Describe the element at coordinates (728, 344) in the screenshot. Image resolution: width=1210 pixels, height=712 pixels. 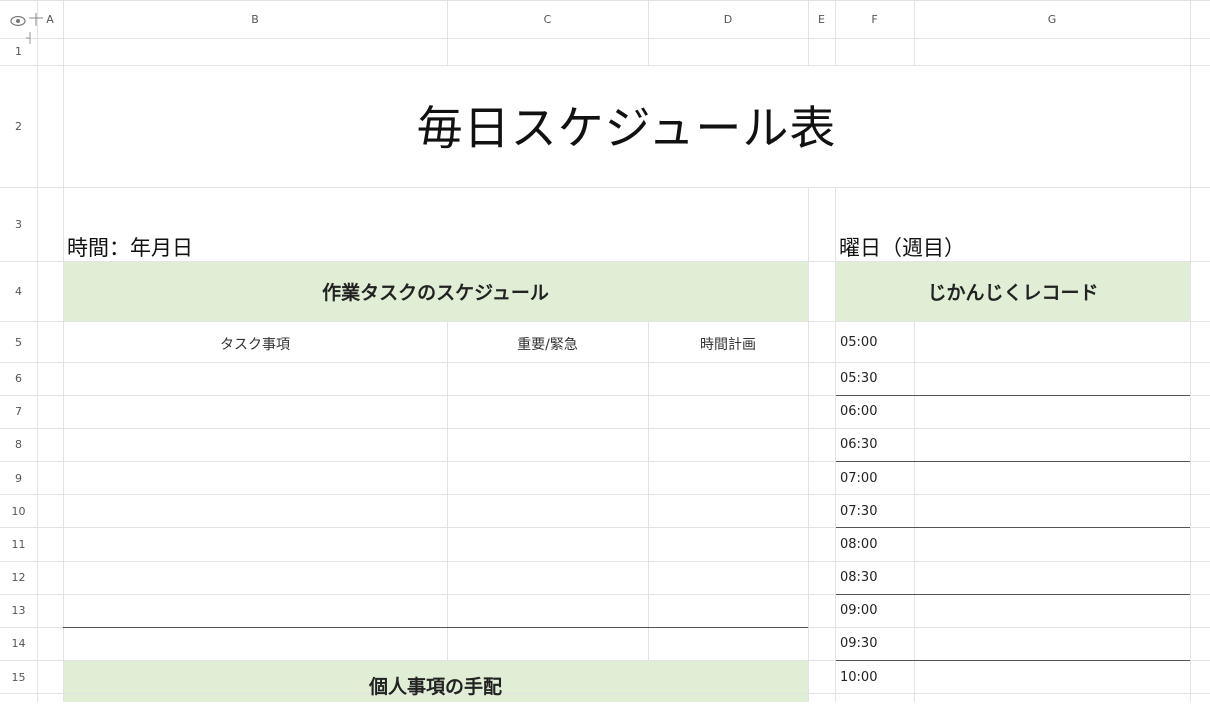
I see `task-header-plan: 時間計画` at that location.